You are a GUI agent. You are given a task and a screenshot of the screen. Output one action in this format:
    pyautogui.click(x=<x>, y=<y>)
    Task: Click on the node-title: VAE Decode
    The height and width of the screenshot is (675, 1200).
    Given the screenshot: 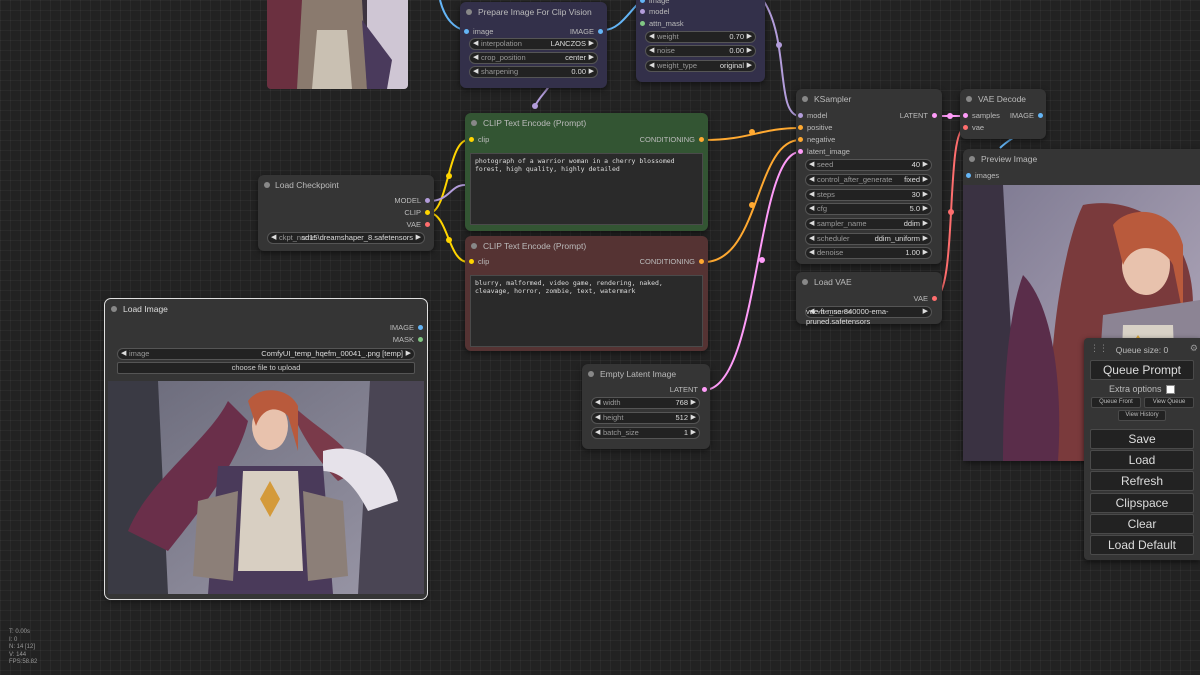 What is the action you would take?
    pyautogui.click(x=1003, y=99)
    